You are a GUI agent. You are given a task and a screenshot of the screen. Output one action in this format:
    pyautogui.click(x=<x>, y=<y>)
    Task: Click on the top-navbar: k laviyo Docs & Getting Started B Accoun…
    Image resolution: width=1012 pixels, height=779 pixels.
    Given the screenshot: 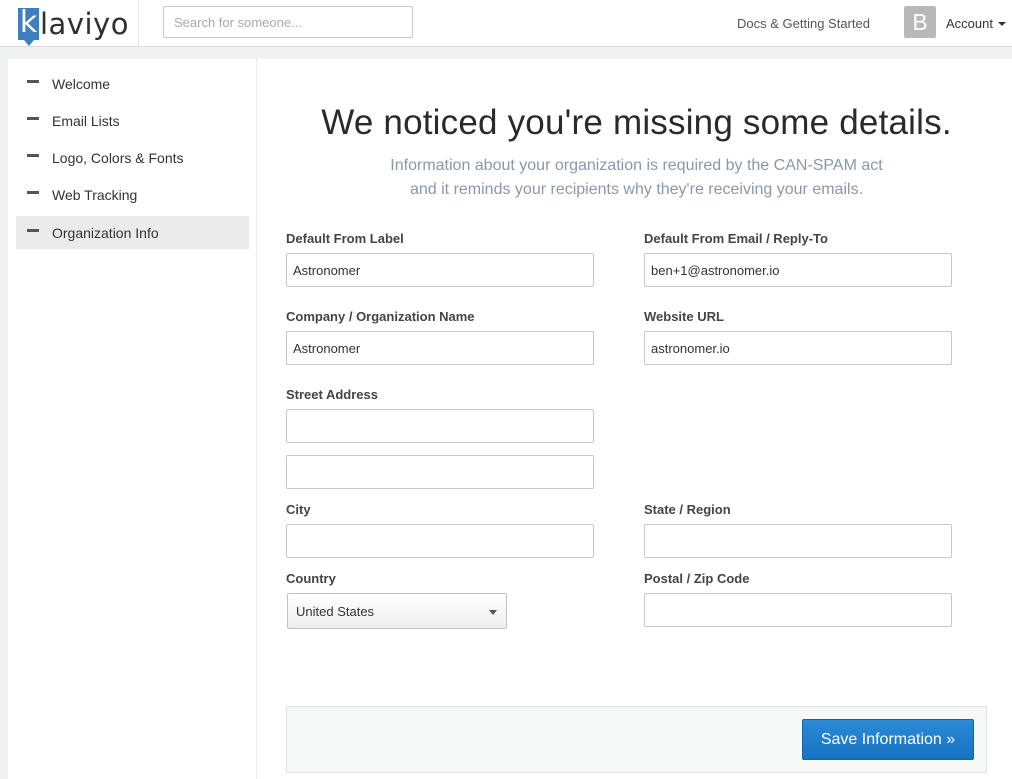 What is the action you would take?
    pyautogui.click(x=506, y=23)
    